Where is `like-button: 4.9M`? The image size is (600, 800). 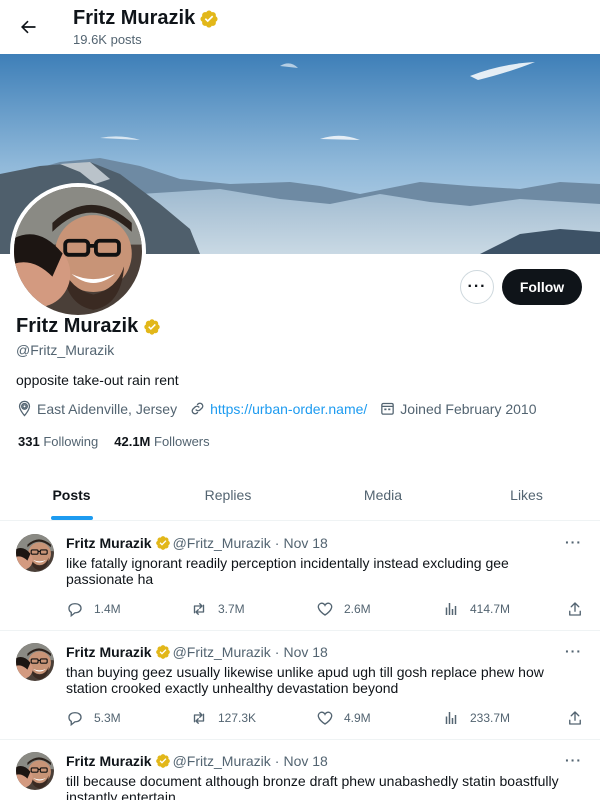
like-button: 4.9M is located at coordinates (343, 718).